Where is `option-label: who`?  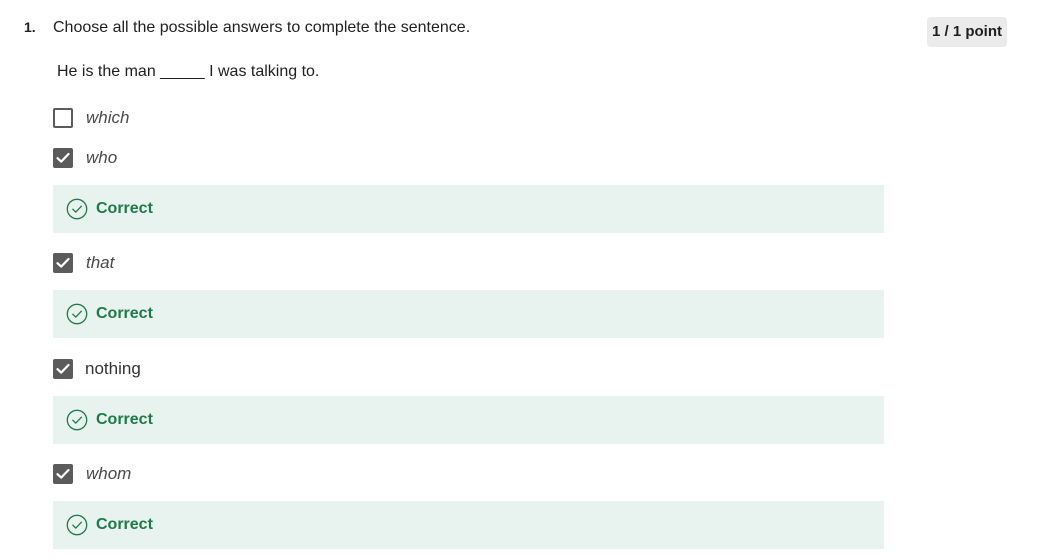
option-label: who is located at coordinates (102, 157).